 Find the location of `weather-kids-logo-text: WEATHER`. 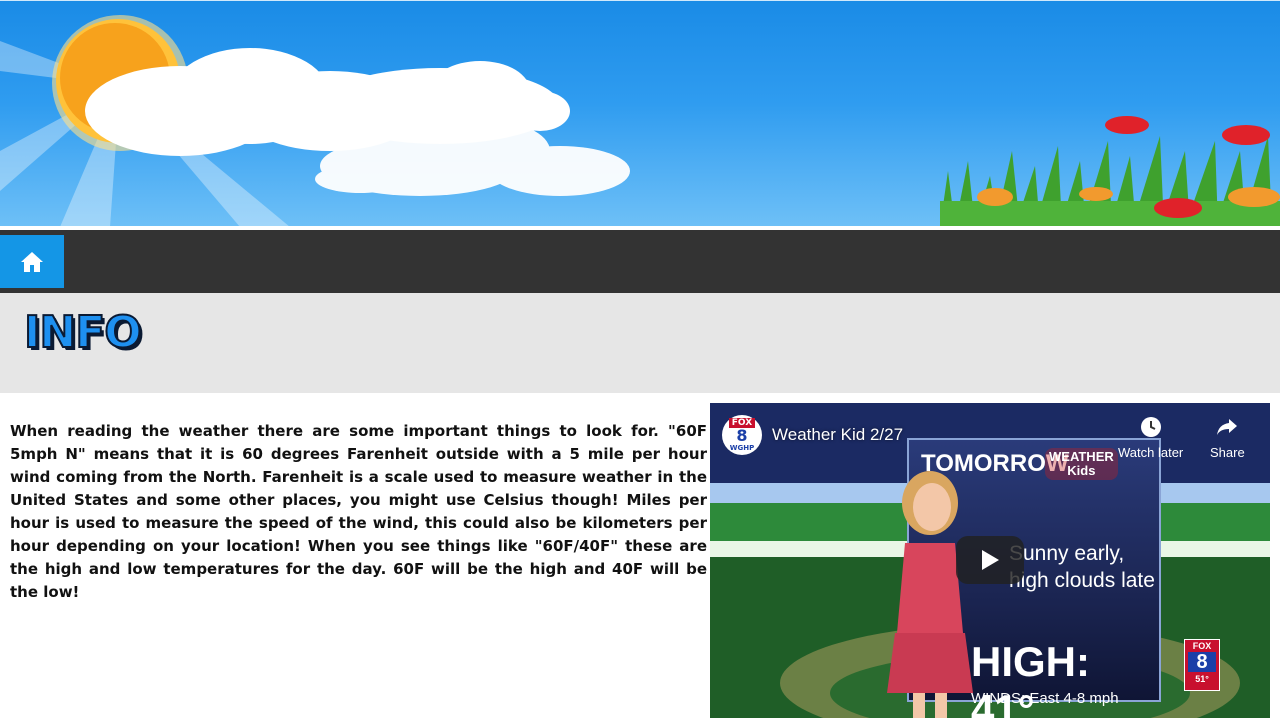

weather-kids-logo-text: WEATHER is located at coordinates (1081, 456).